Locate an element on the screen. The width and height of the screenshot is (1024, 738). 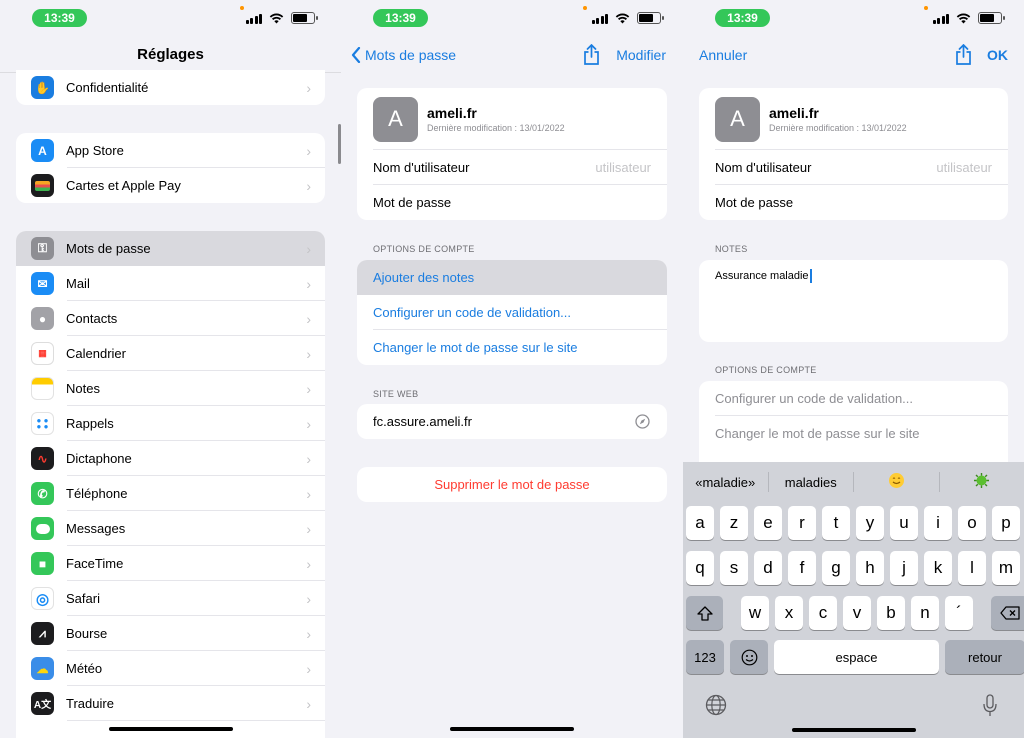
key-u: u is located at coordinates (904, 523).